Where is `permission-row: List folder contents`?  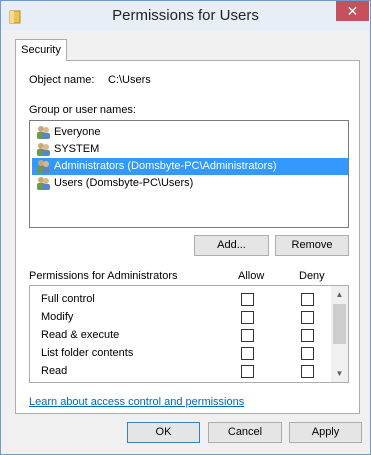 permission-row: List folder contents is located at coordinates (180, 353).